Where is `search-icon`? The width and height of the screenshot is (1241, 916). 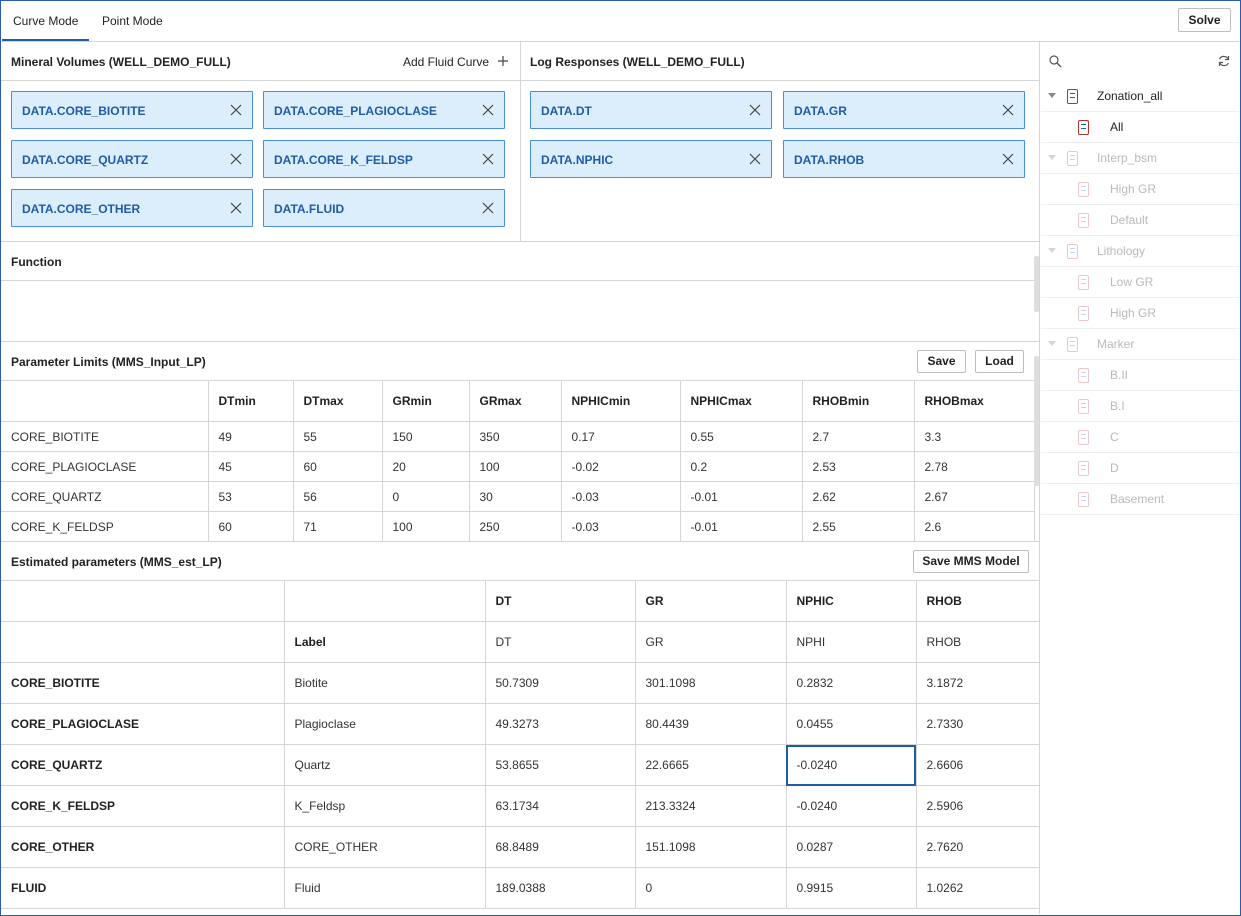 search-icon is located at coordinates (1055, 61).